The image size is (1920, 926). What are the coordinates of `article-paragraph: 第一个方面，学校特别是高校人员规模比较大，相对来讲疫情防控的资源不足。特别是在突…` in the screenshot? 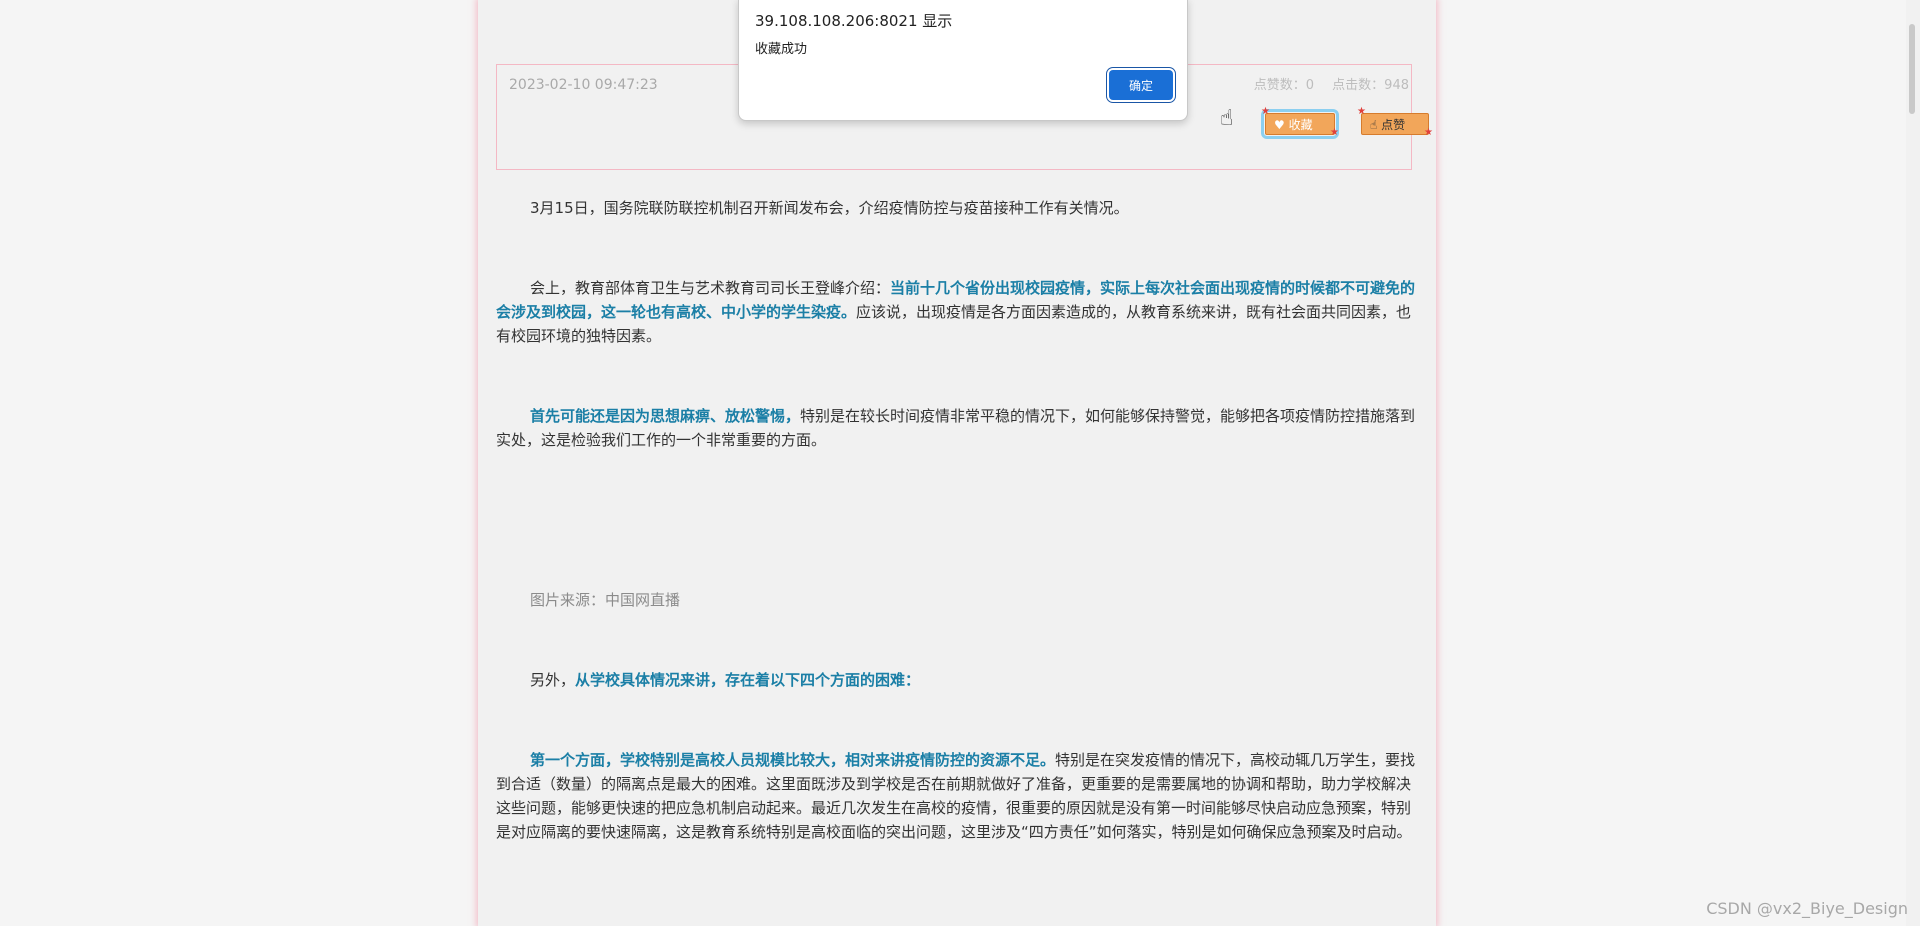 It's located at (956, 796).